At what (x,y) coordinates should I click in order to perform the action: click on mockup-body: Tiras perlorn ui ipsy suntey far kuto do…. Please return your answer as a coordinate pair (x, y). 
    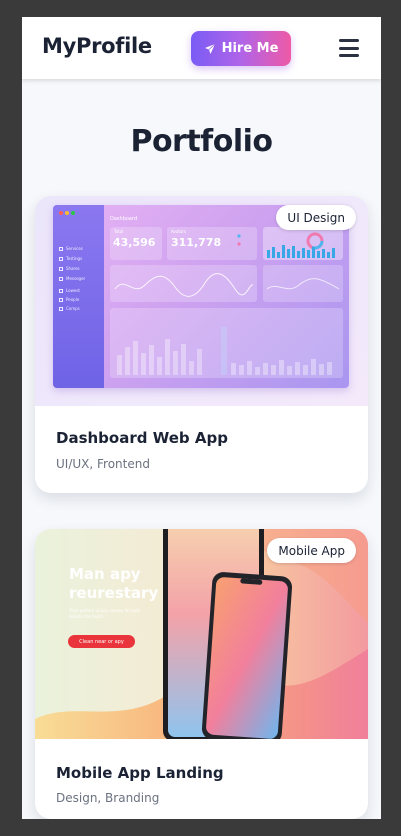
    Looking at the image, I should click on (105, 613).